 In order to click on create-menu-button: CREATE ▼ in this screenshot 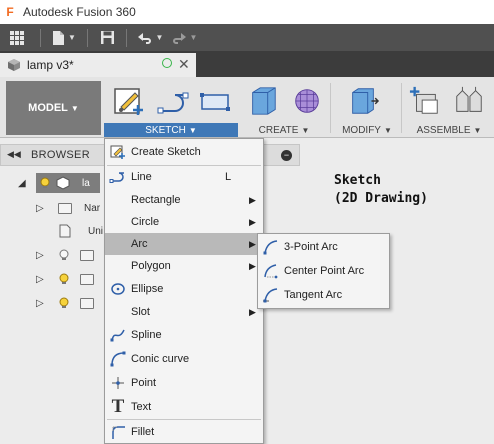, I will do `click(284, 130)`.